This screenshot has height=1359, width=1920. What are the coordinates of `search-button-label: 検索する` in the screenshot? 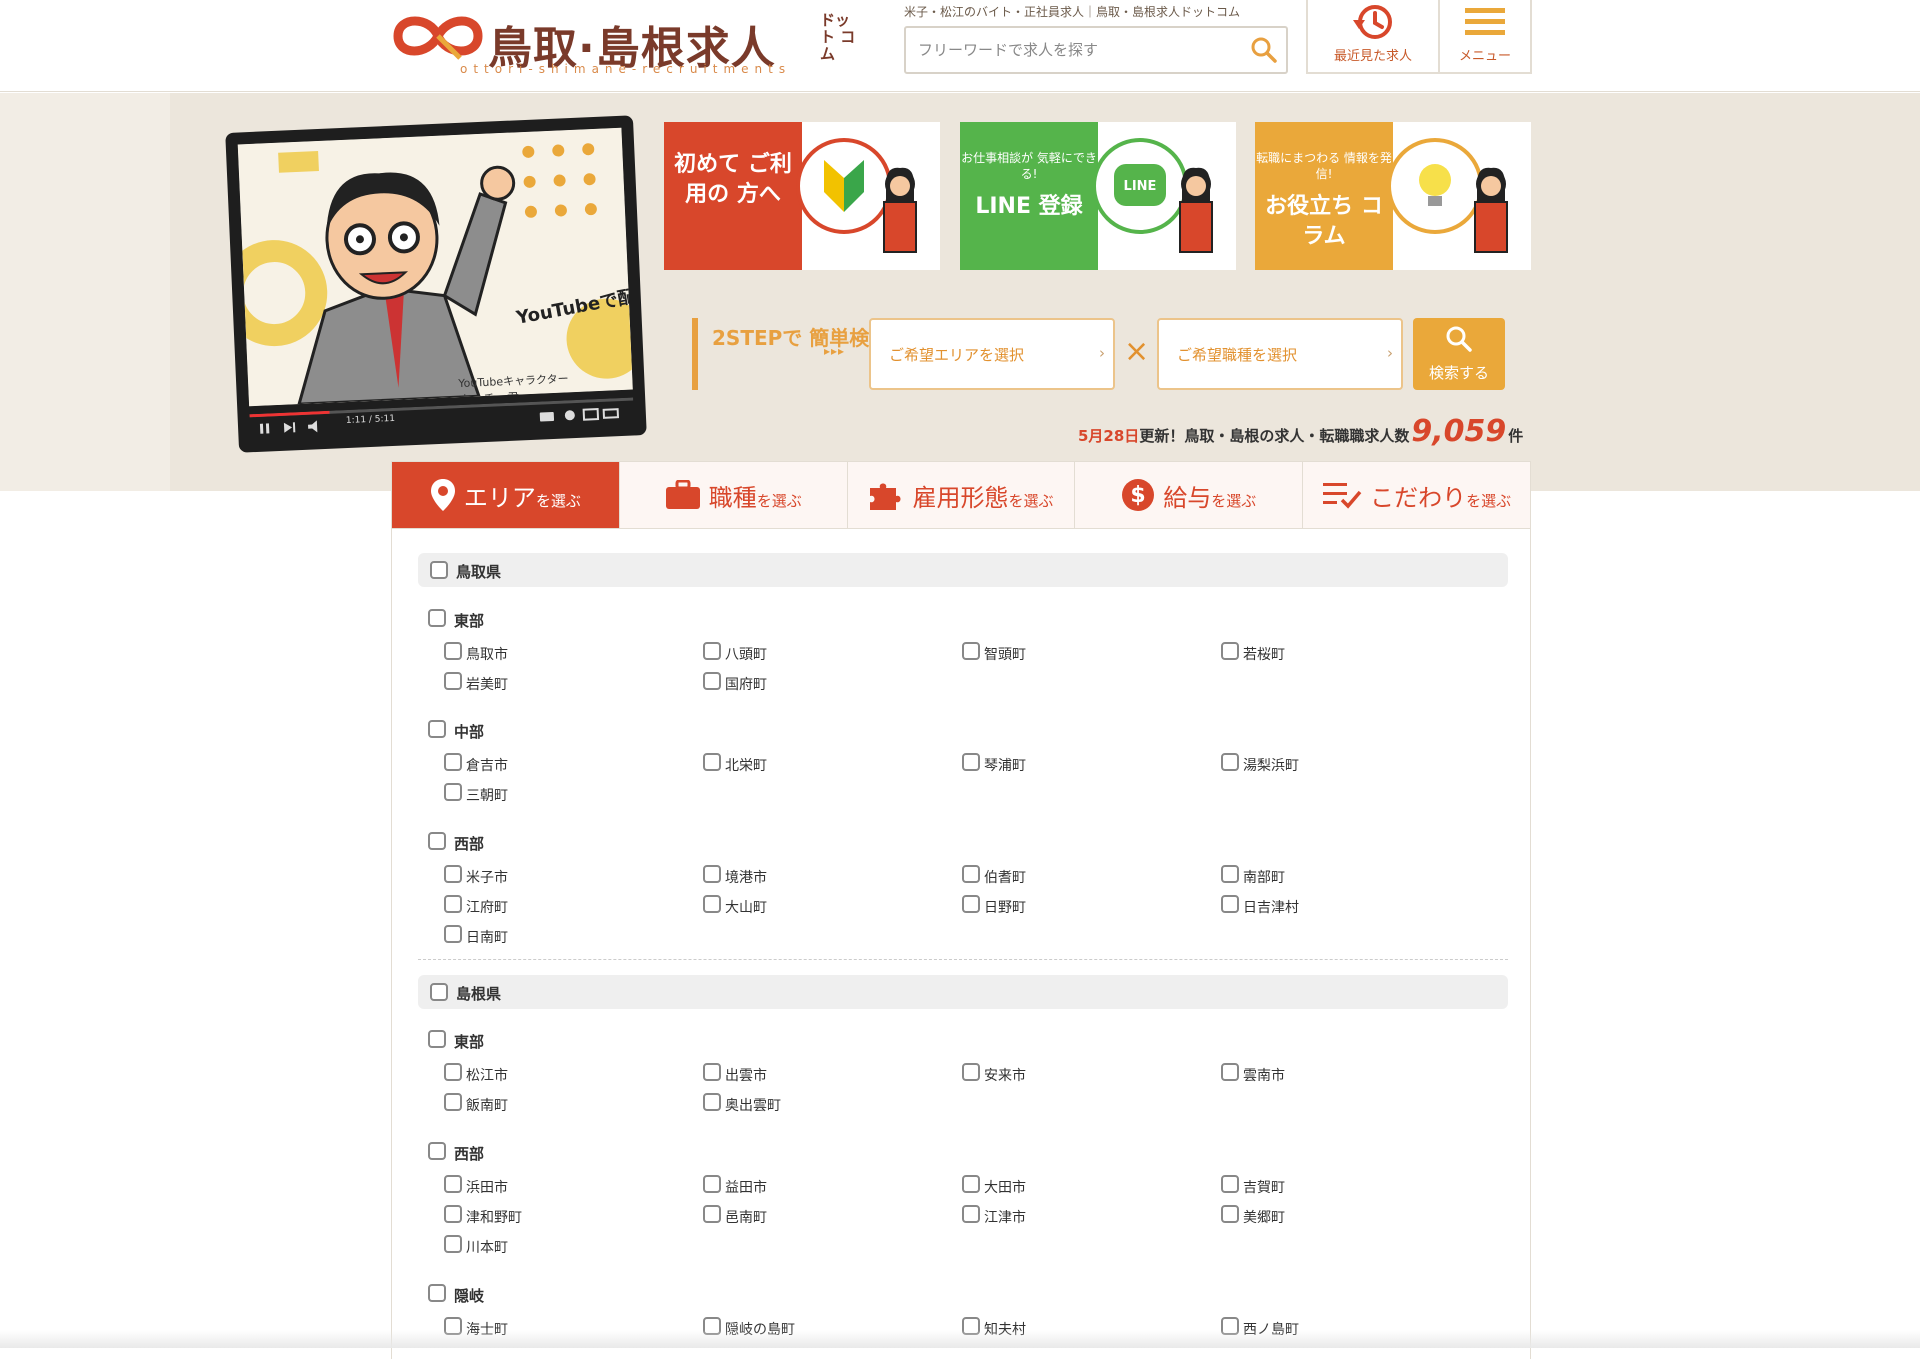 It's located at (1458, 373).